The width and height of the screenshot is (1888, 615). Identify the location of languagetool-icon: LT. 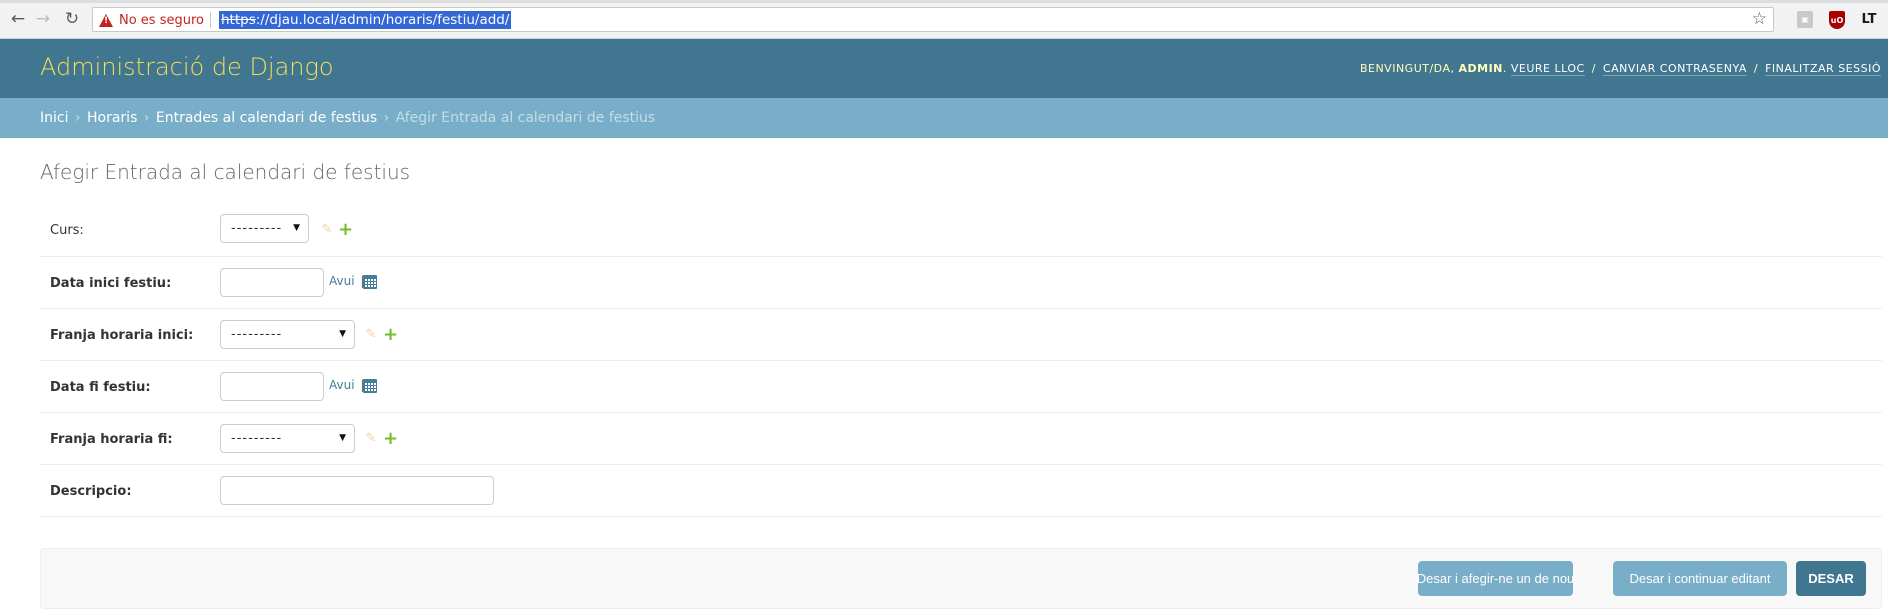
(1869, 19).